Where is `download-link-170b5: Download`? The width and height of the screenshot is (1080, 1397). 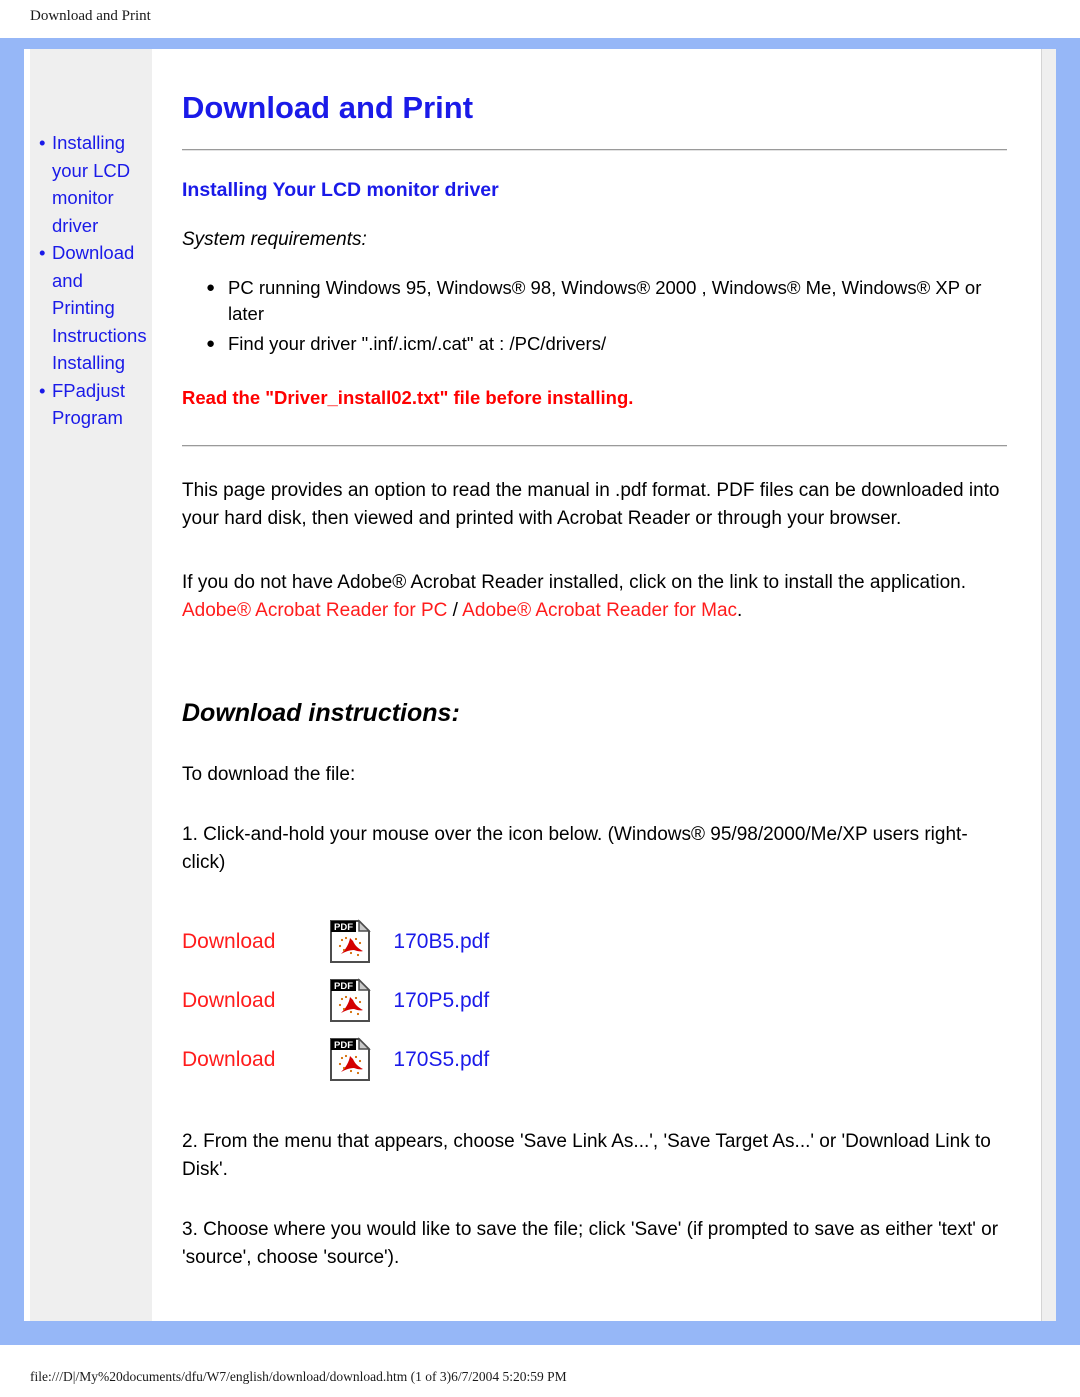
download-link-170b5: Download is located at coordinates (255, 941).